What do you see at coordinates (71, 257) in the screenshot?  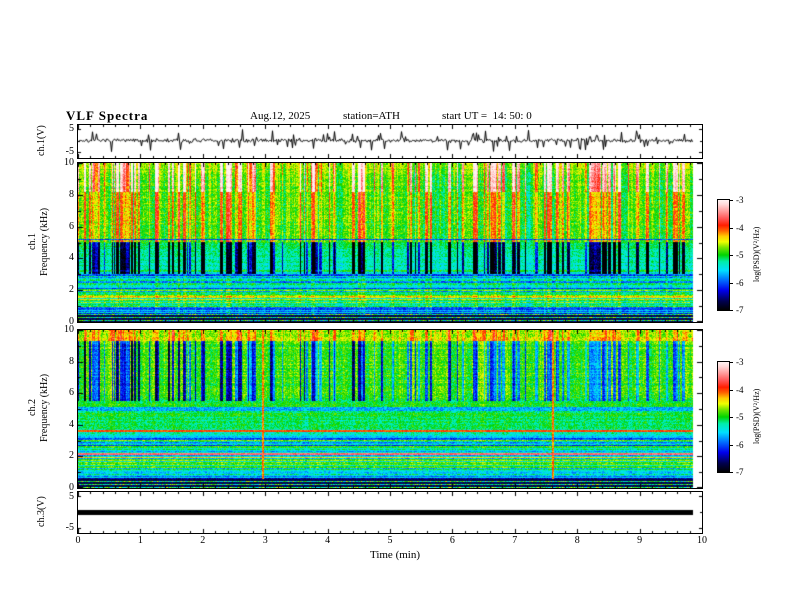 I see `ch1-spec-ytick-label: 4` at bounding box center [71, 257].